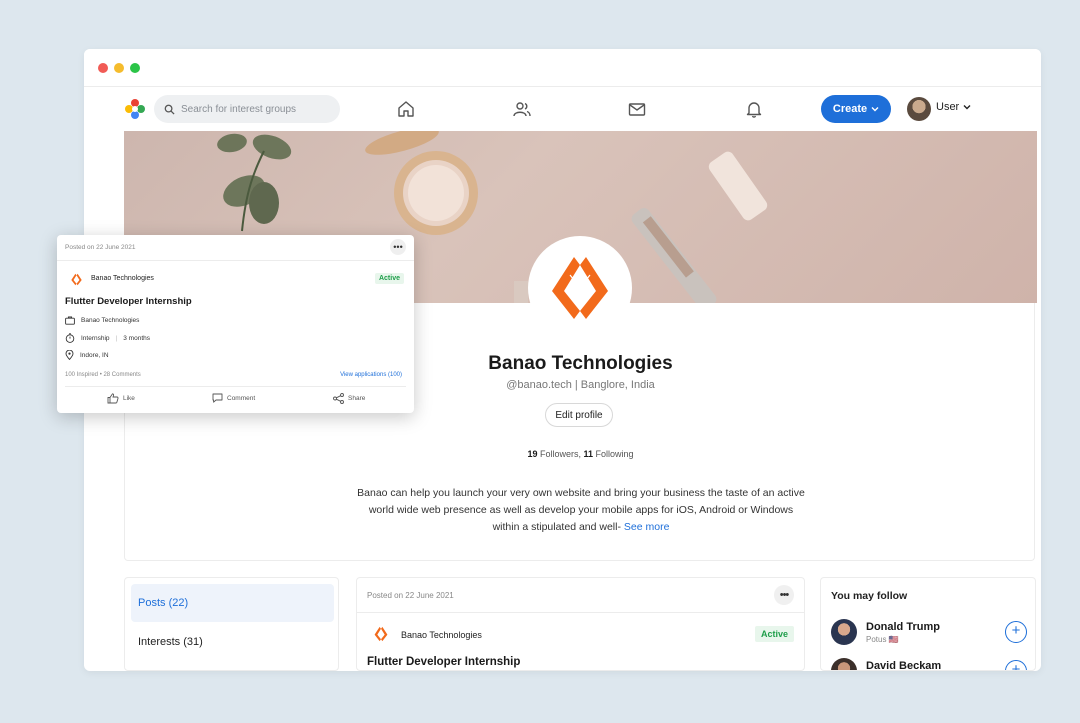  What do you see at coordinates (110, 320) in the screenshot?
I see `post-org: Banao Technologies` at bounding box center [110, 320].